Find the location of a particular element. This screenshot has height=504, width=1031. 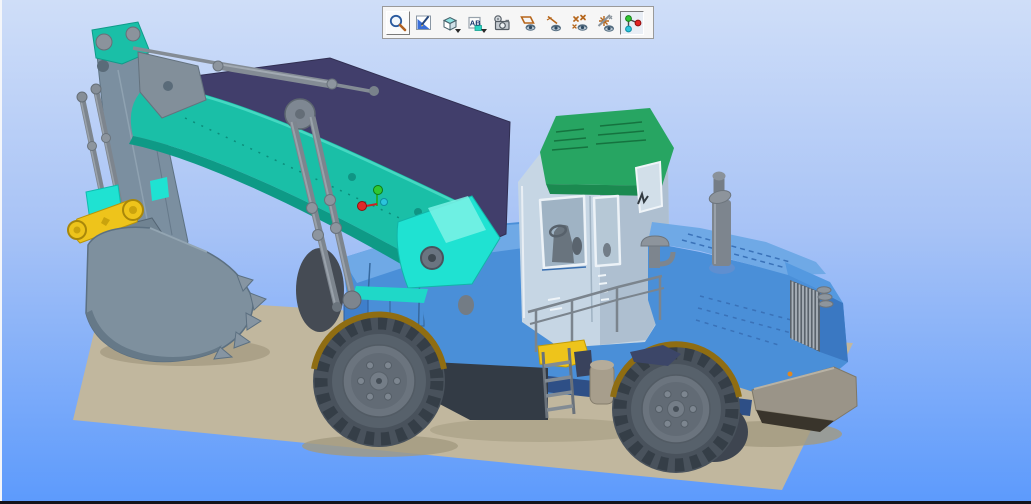

view-orientation-icon is located at coordinates (423, 22).